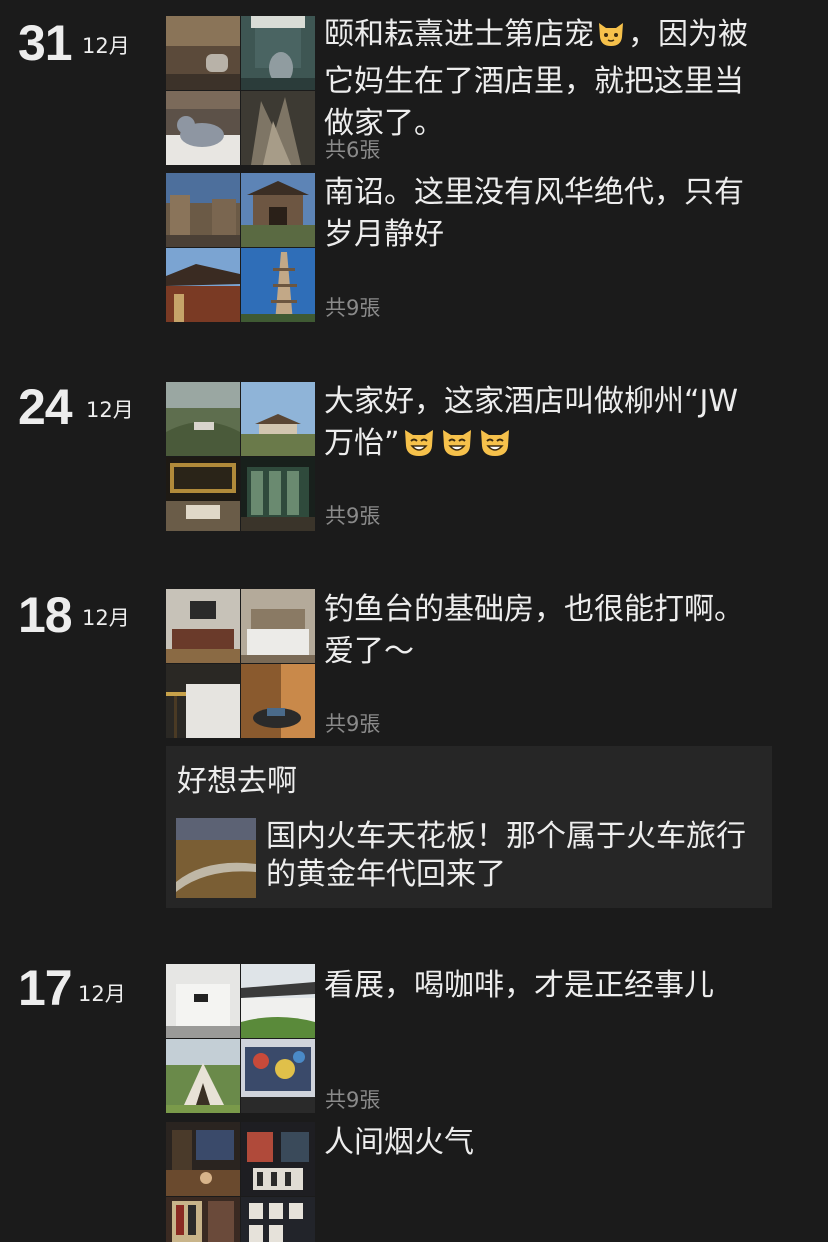 Image resolution: width=828 pixels, height=1242 pixels. Describe the element at coordinates (216, 858) in the screenshot. I see `article-thumbnail` at that location.